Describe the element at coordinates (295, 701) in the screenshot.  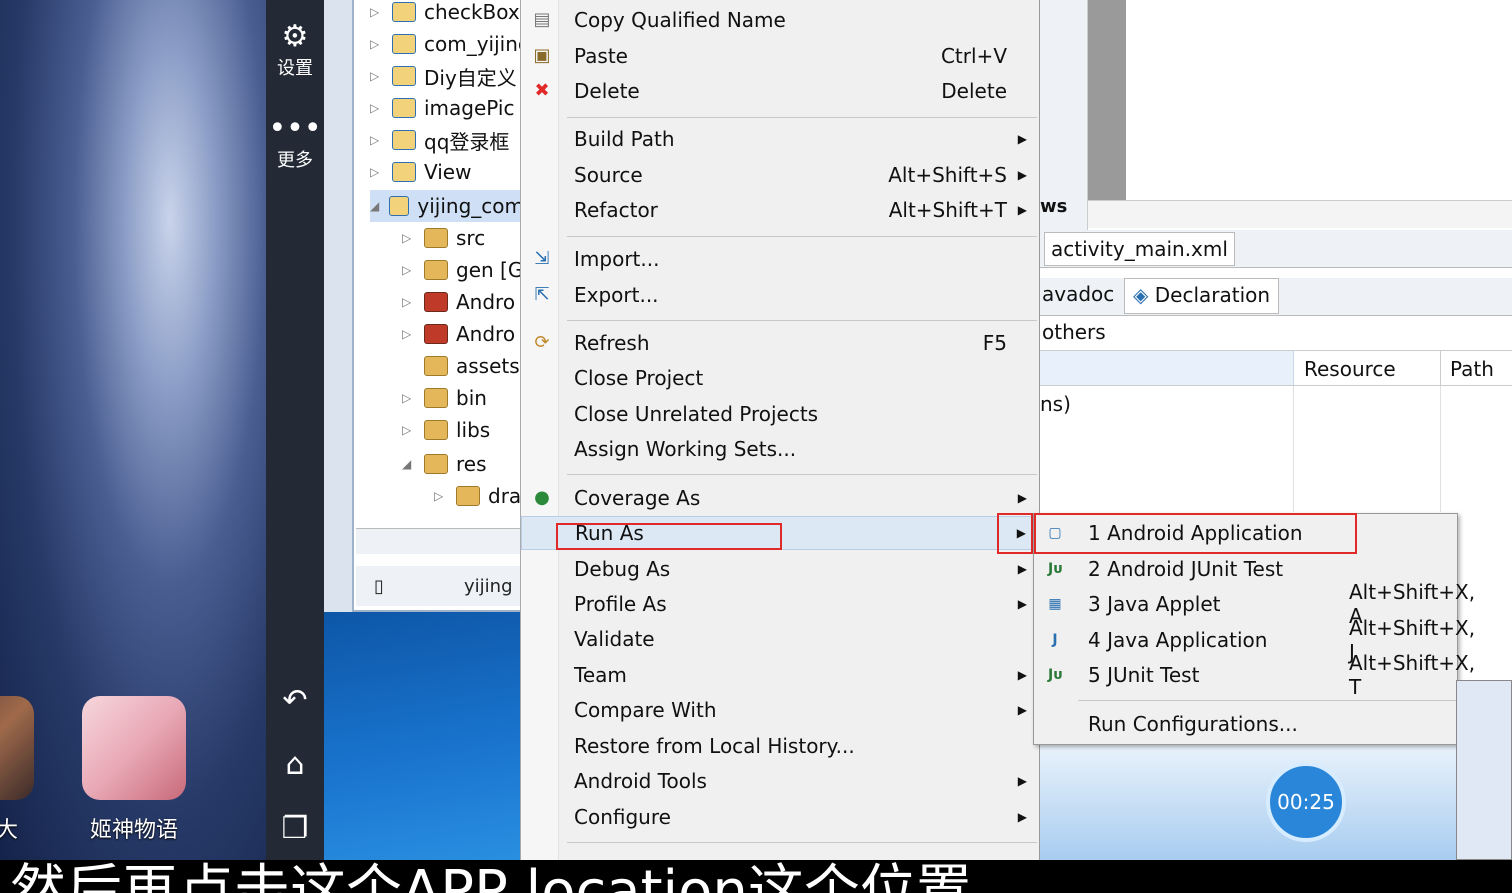
I see `back-button: ↶` at that location.